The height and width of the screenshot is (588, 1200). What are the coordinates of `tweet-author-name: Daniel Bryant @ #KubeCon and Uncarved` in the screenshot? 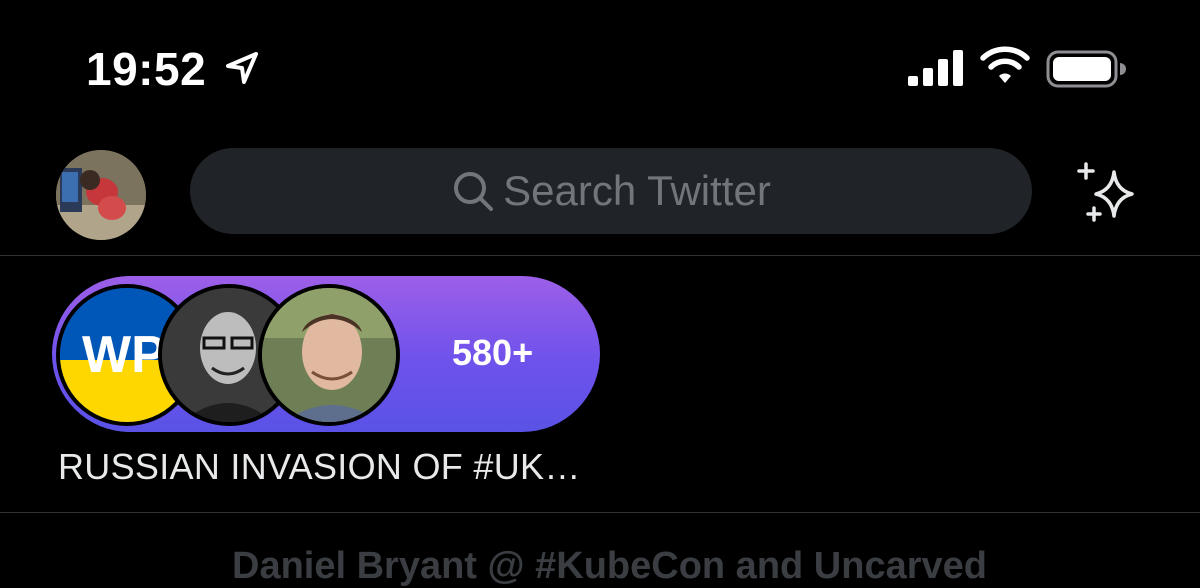 It's located at (609, 566).